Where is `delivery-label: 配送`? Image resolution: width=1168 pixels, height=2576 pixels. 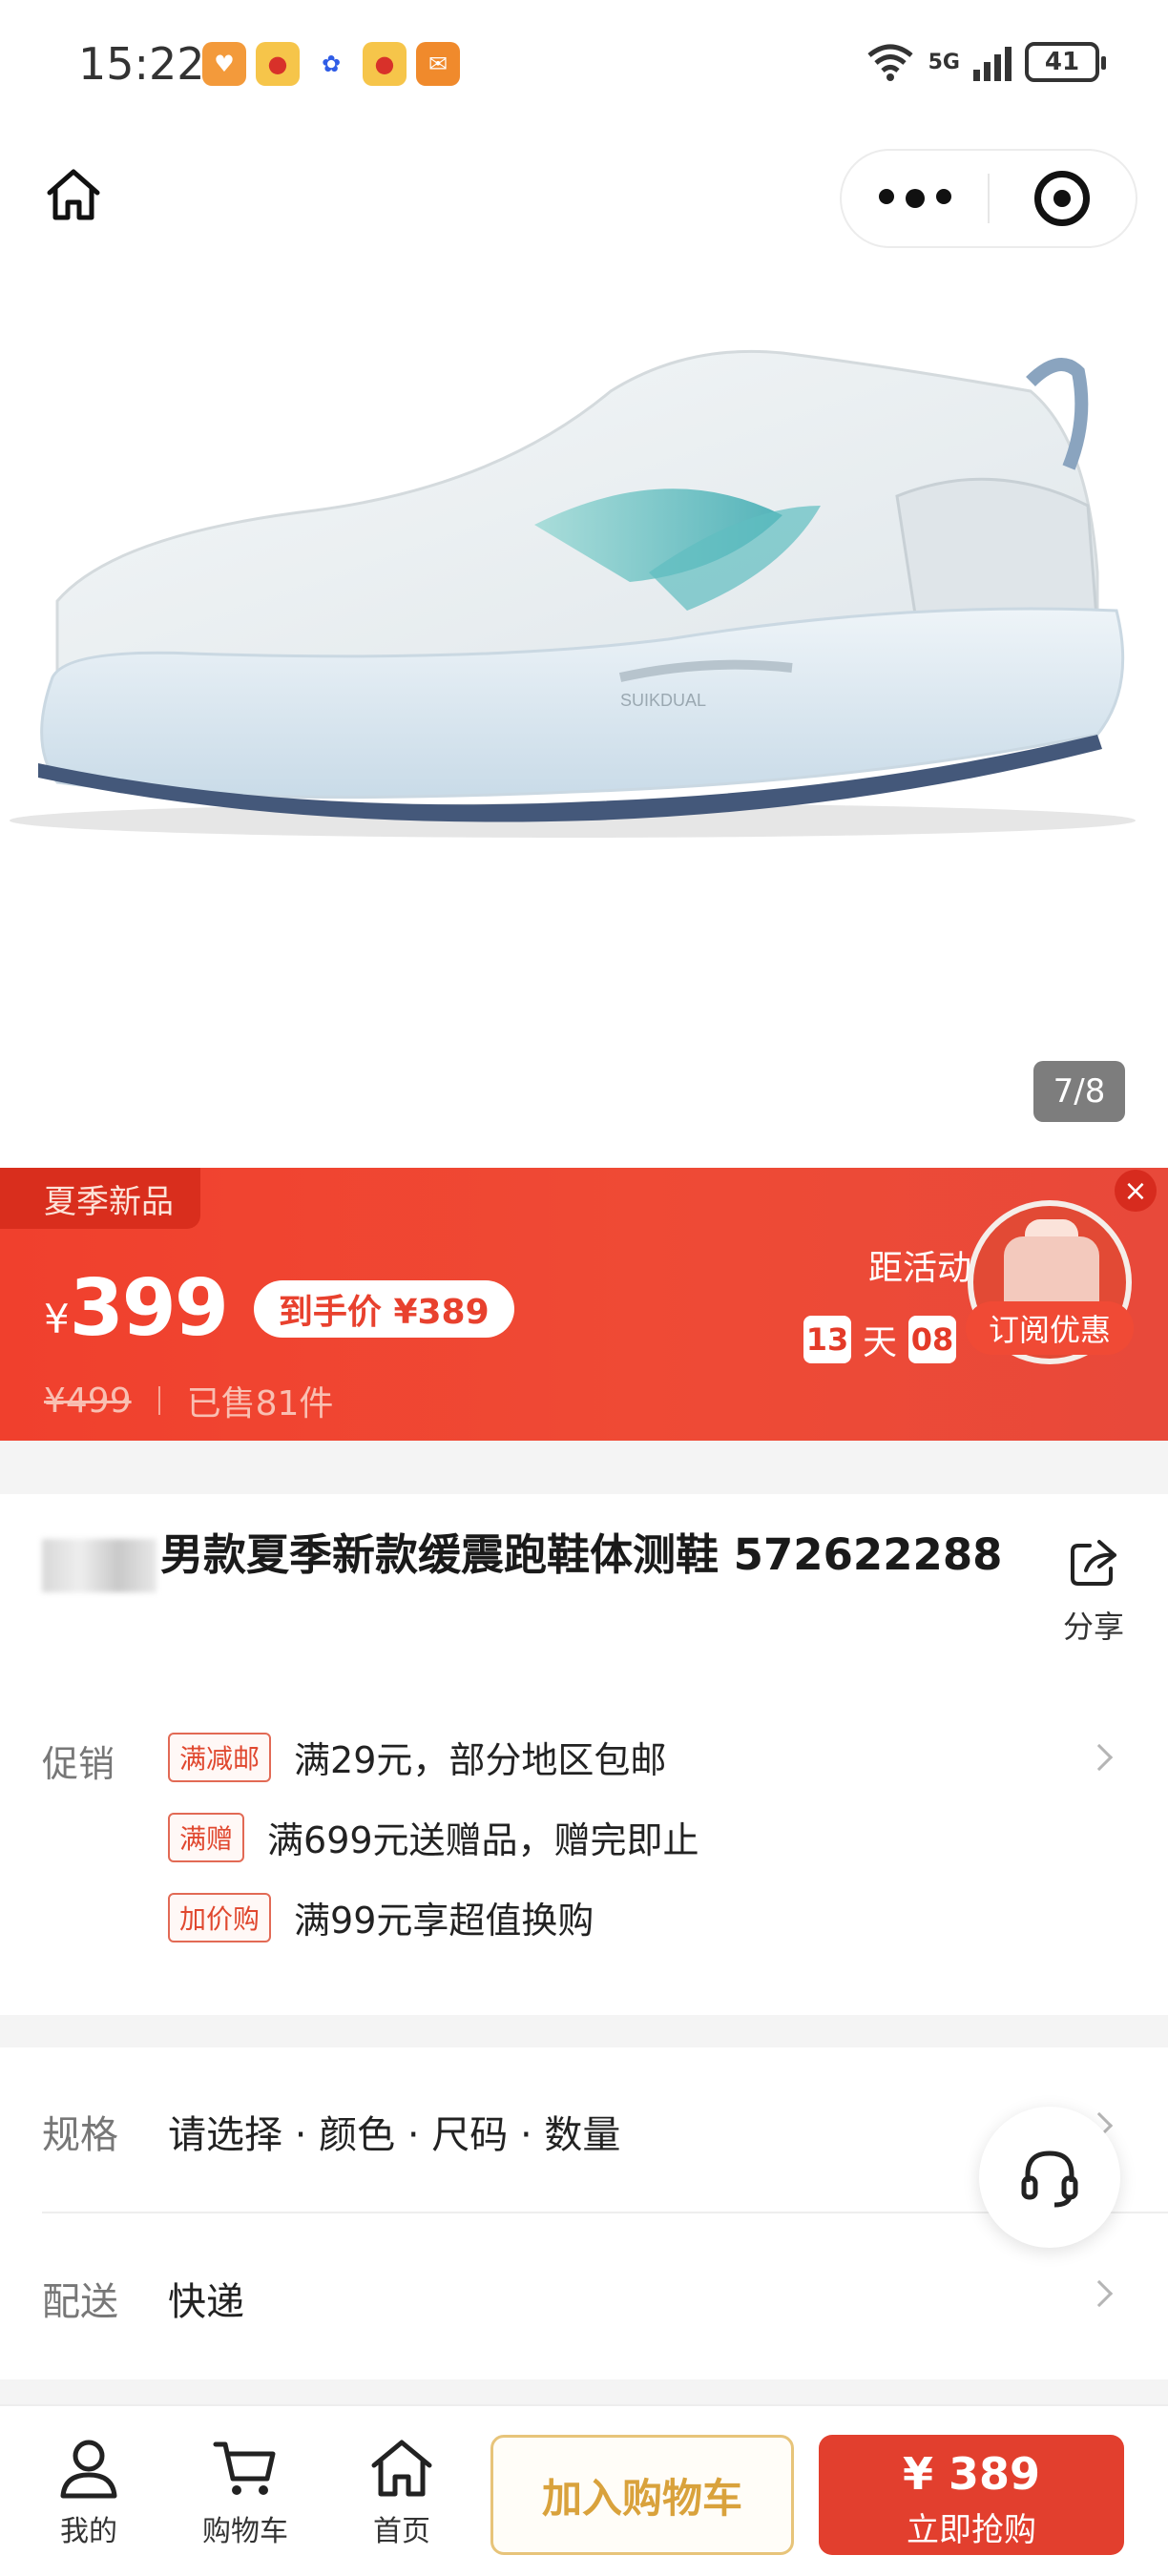
delivery-label: 配送 is located at coordinates (80, 2302).